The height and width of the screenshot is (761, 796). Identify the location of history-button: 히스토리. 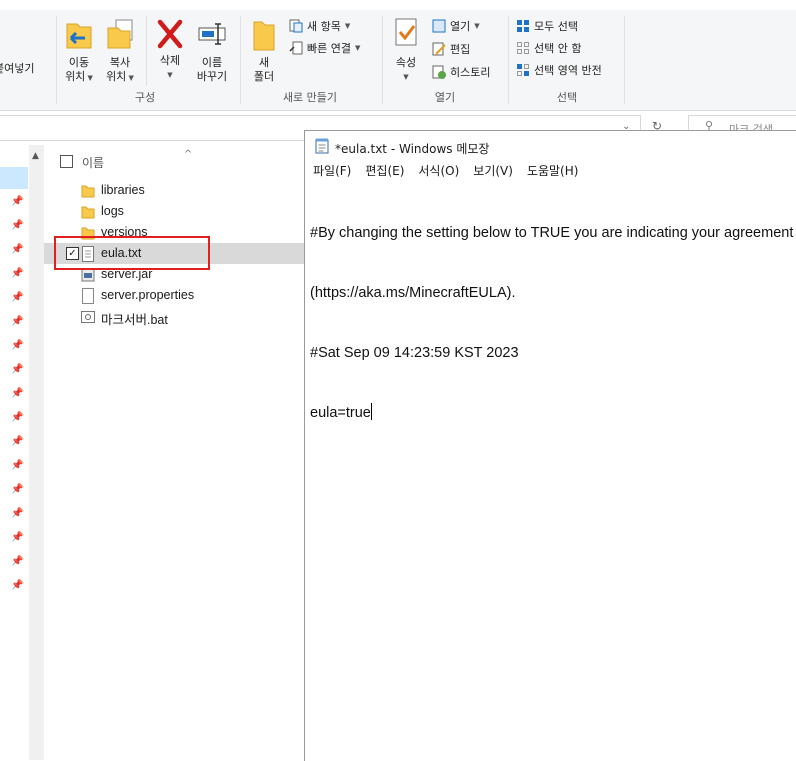
(461, 72).